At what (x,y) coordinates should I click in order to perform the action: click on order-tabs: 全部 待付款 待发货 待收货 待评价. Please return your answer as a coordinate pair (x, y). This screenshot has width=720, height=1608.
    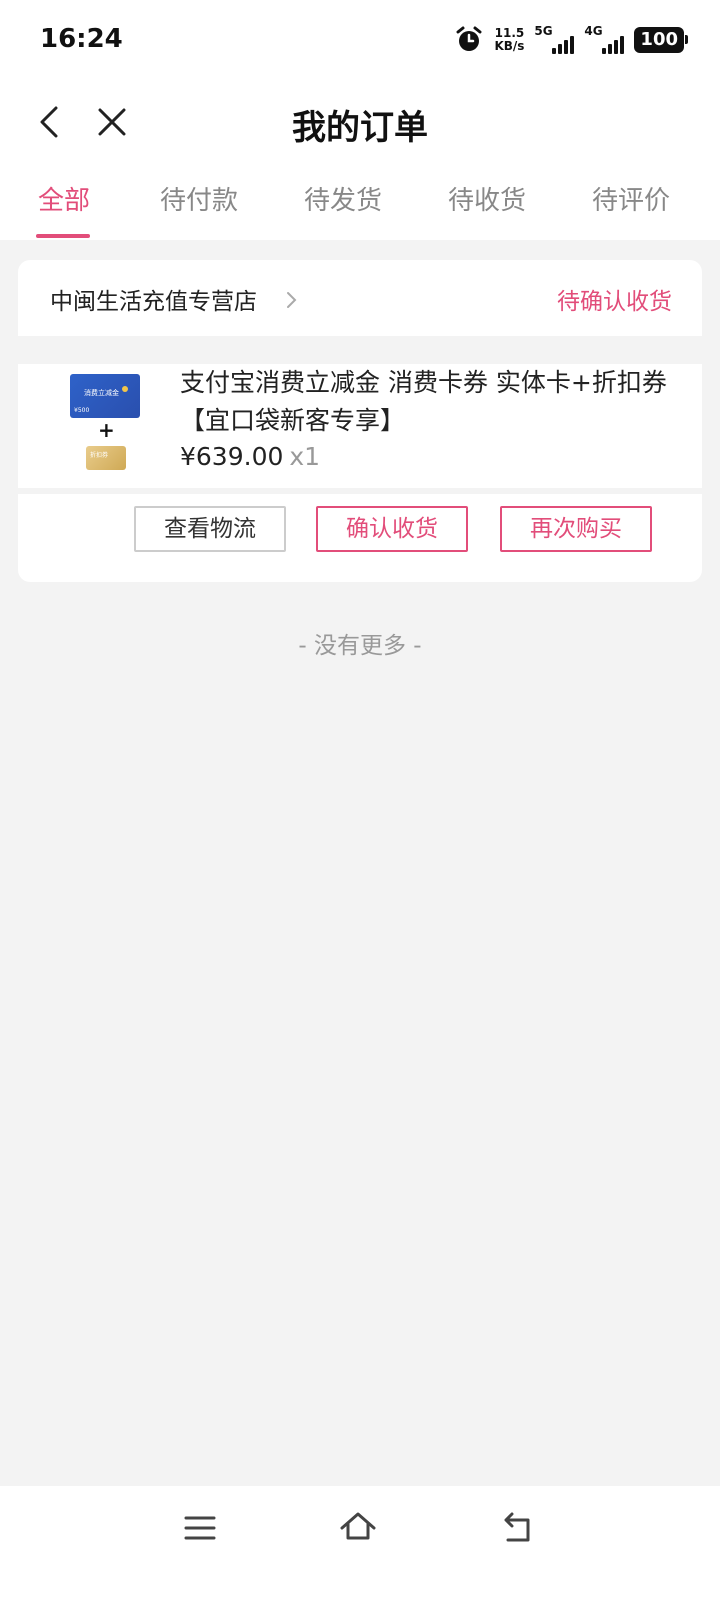
    Looking at the image, I should click on (360, 202).